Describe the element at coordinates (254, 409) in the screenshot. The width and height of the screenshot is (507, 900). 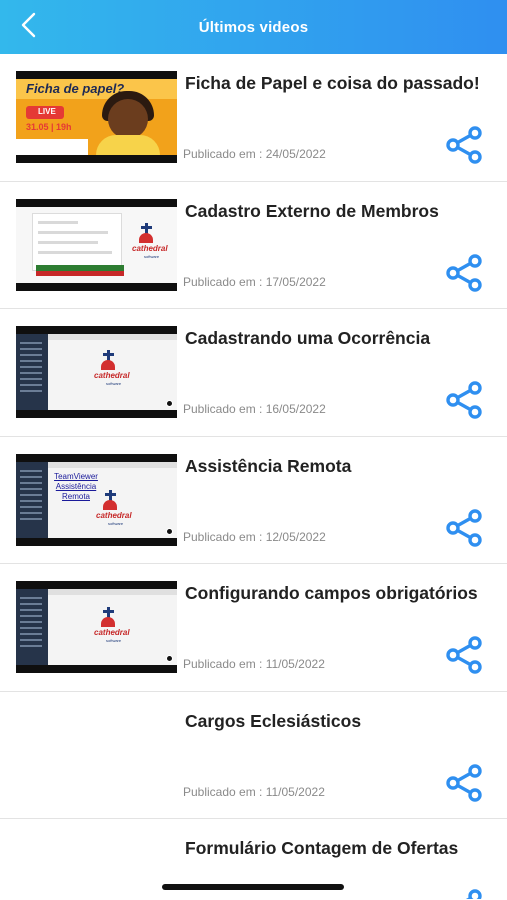
I see `video-date: Publicado em : 16/05/2022` at that location.